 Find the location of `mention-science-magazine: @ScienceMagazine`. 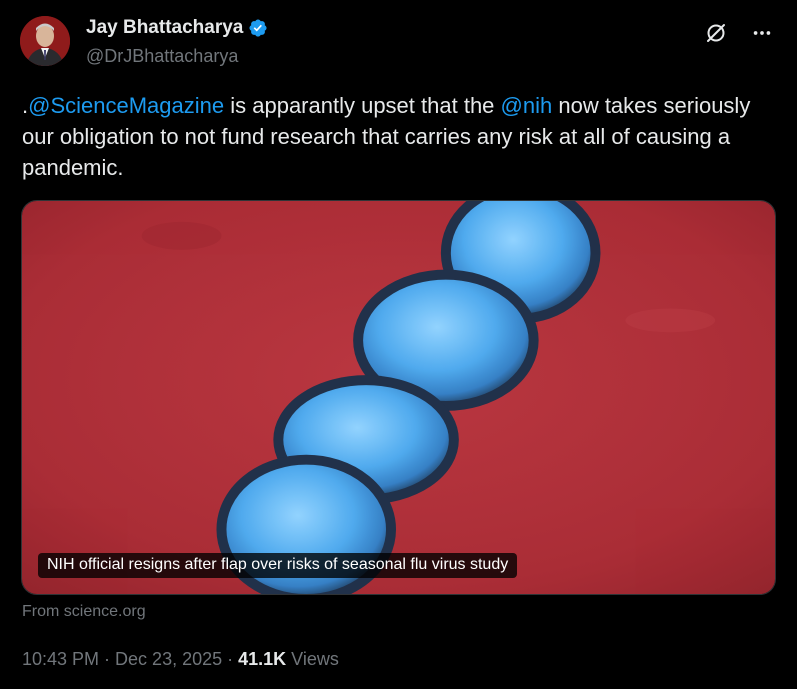

mention-science-magazine: @ScienceMagazine is located at coordinates (126, 105).